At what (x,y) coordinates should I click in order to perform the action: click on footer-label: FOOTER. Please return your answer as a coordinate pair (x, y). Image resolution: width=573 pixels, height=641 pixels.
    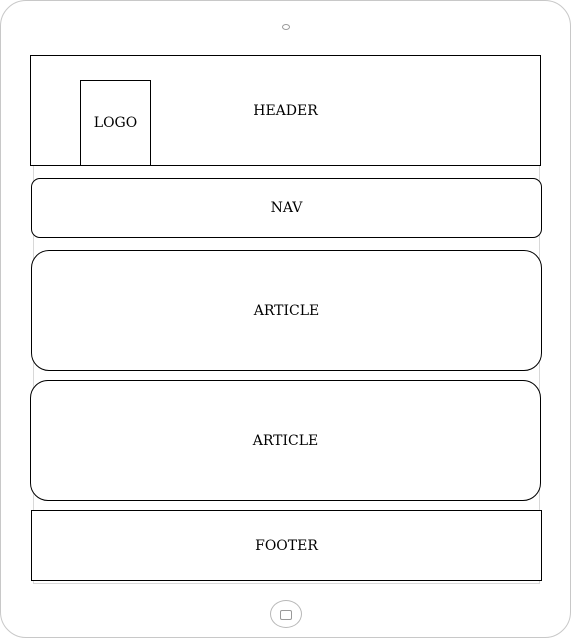
    Looking at the image, I should click on (286, 545).